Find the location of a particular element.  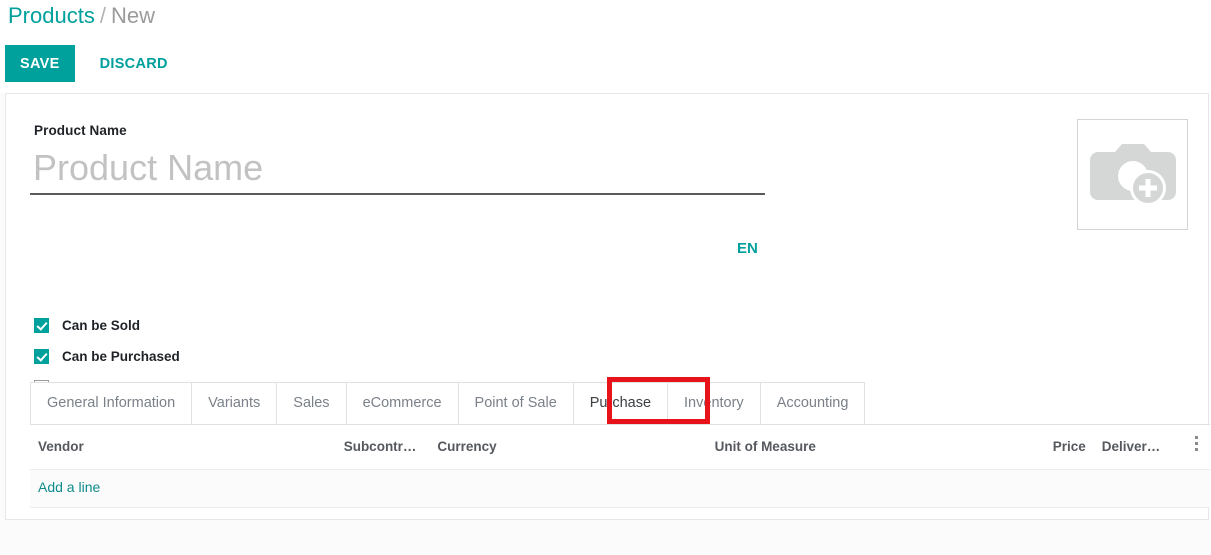

breadcrumb: Products / New is located at coordinates (81, 16).